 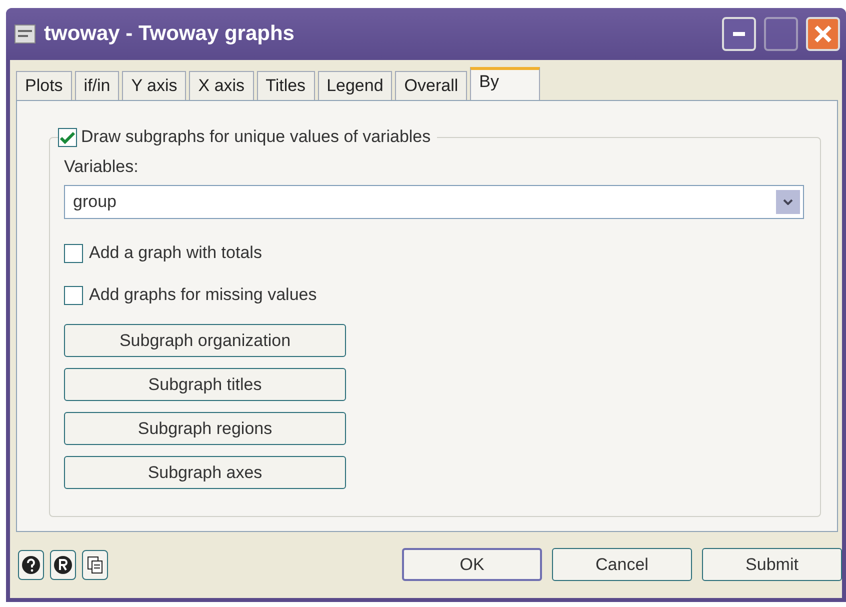 What do you see at coordinates (154, 85) in the screenshot?
I see `tab: Y axis` at bounding box center [154, 85].